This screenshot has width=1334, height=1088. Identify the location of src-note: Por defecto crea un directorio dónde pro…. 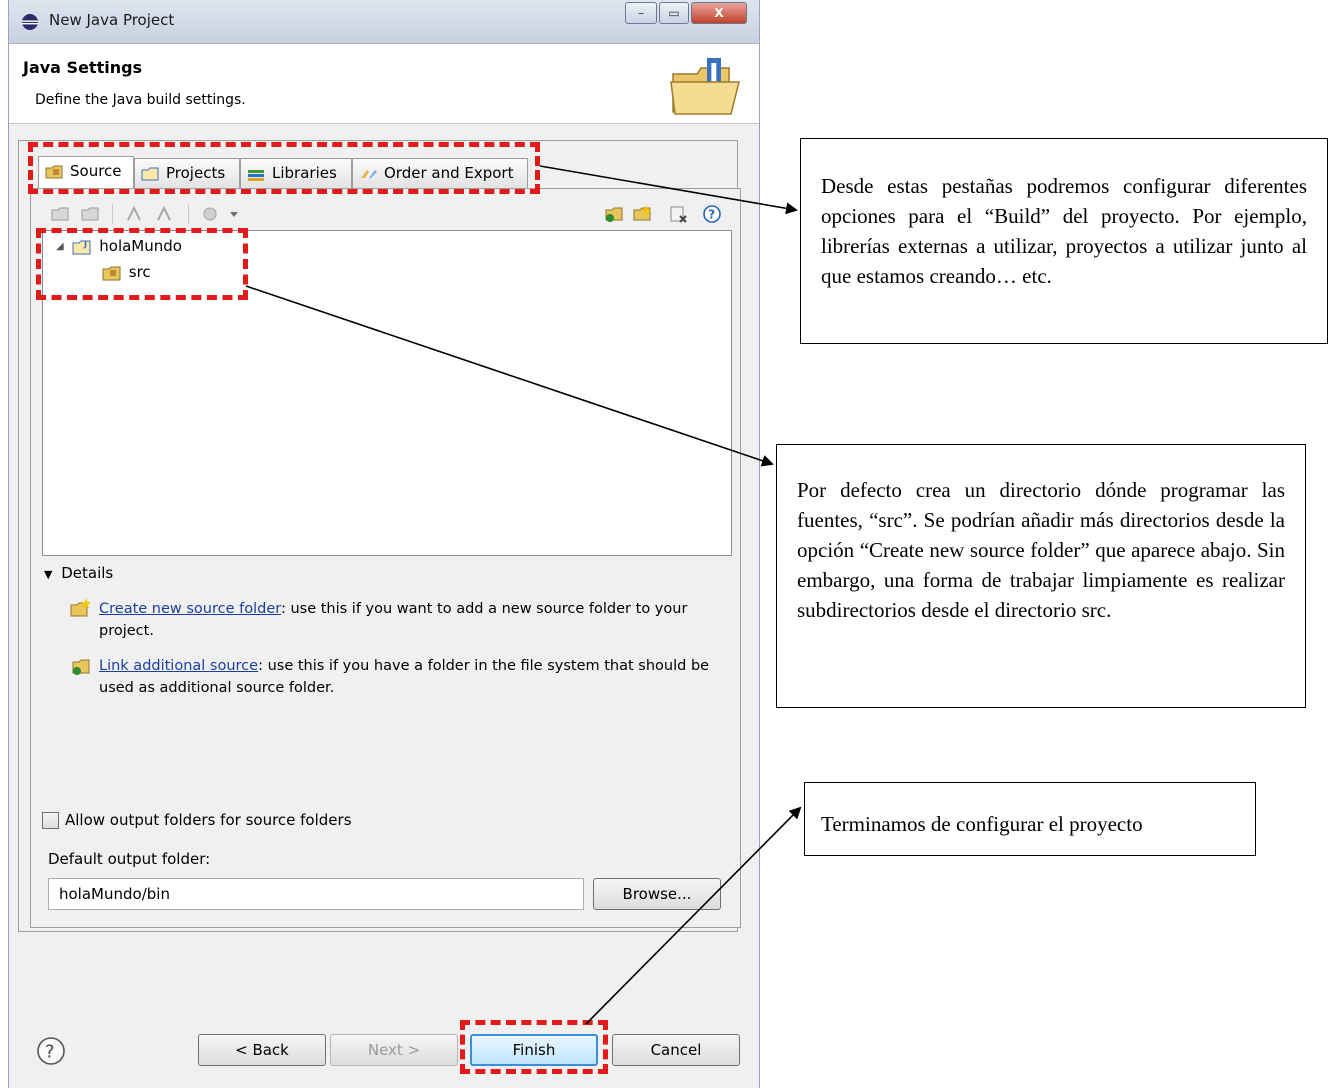
(1041, 576).